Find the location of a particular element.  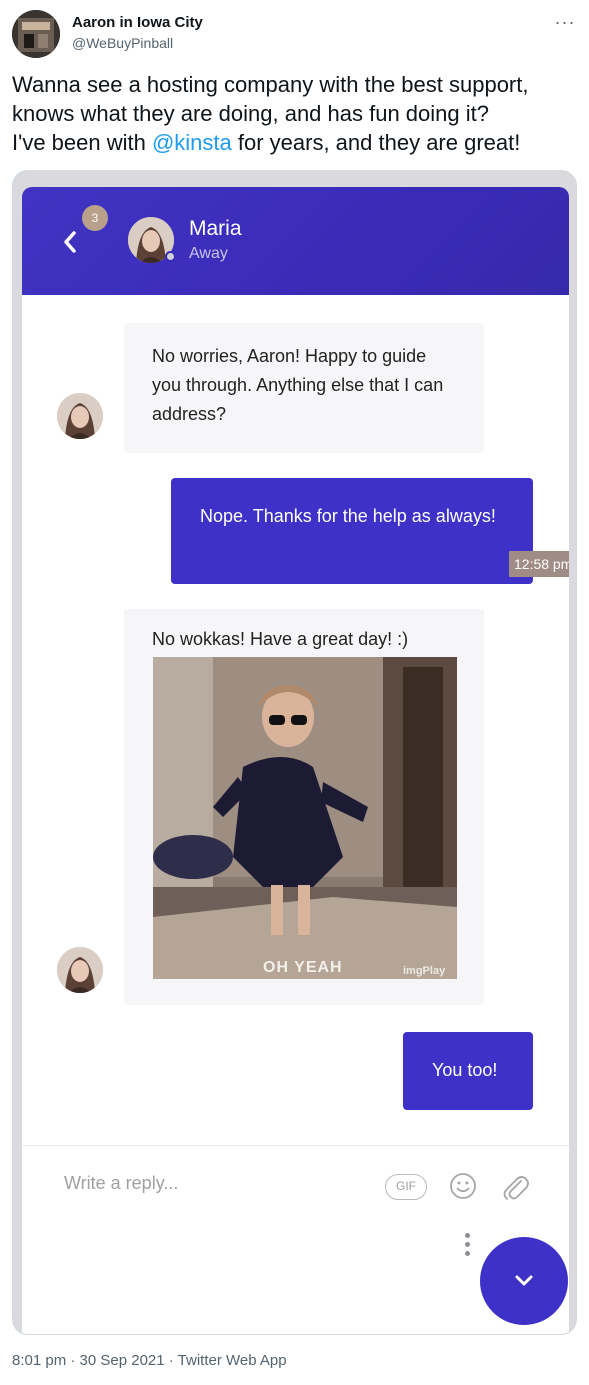

chevron-down-icon is located at coordinates (524, 1280).